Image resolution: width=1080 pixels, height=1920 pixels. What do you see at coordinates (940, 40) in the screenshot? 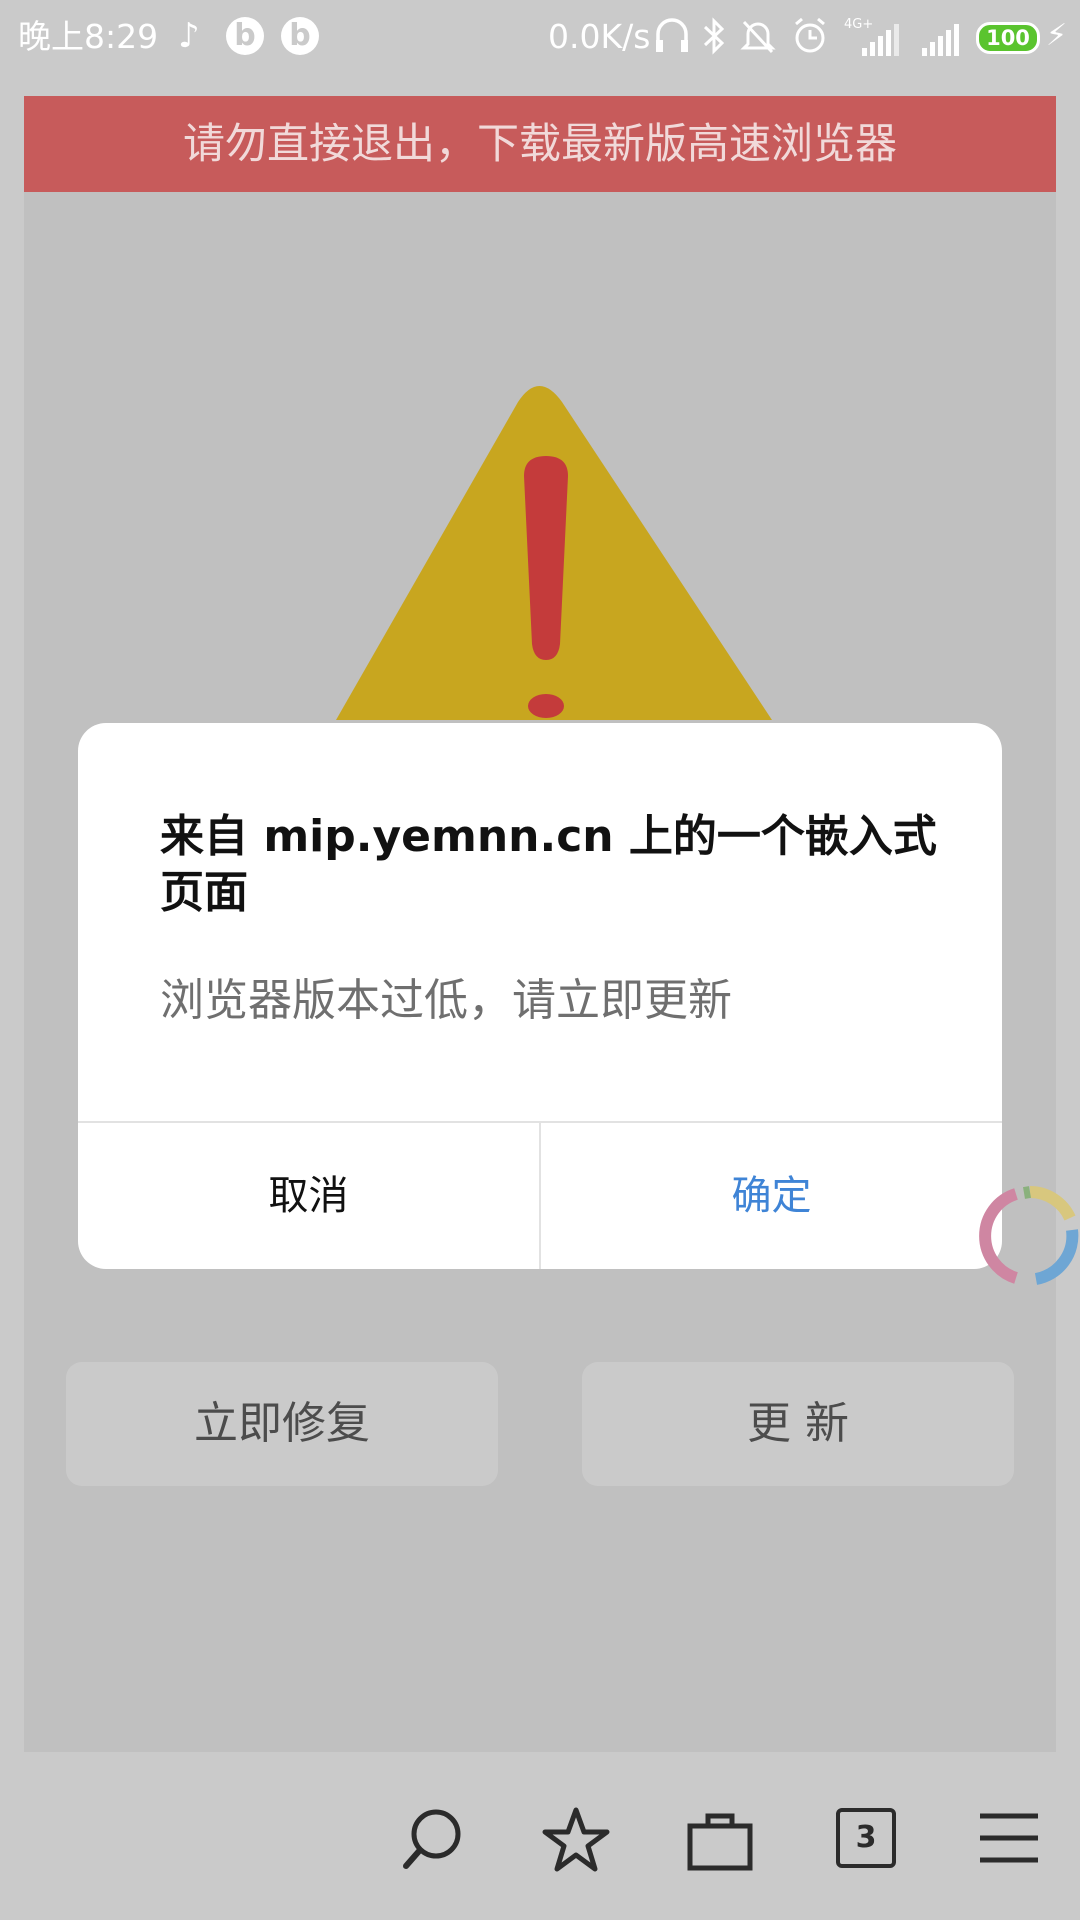
I see `signal-icon` at bounding box center [940, 40].